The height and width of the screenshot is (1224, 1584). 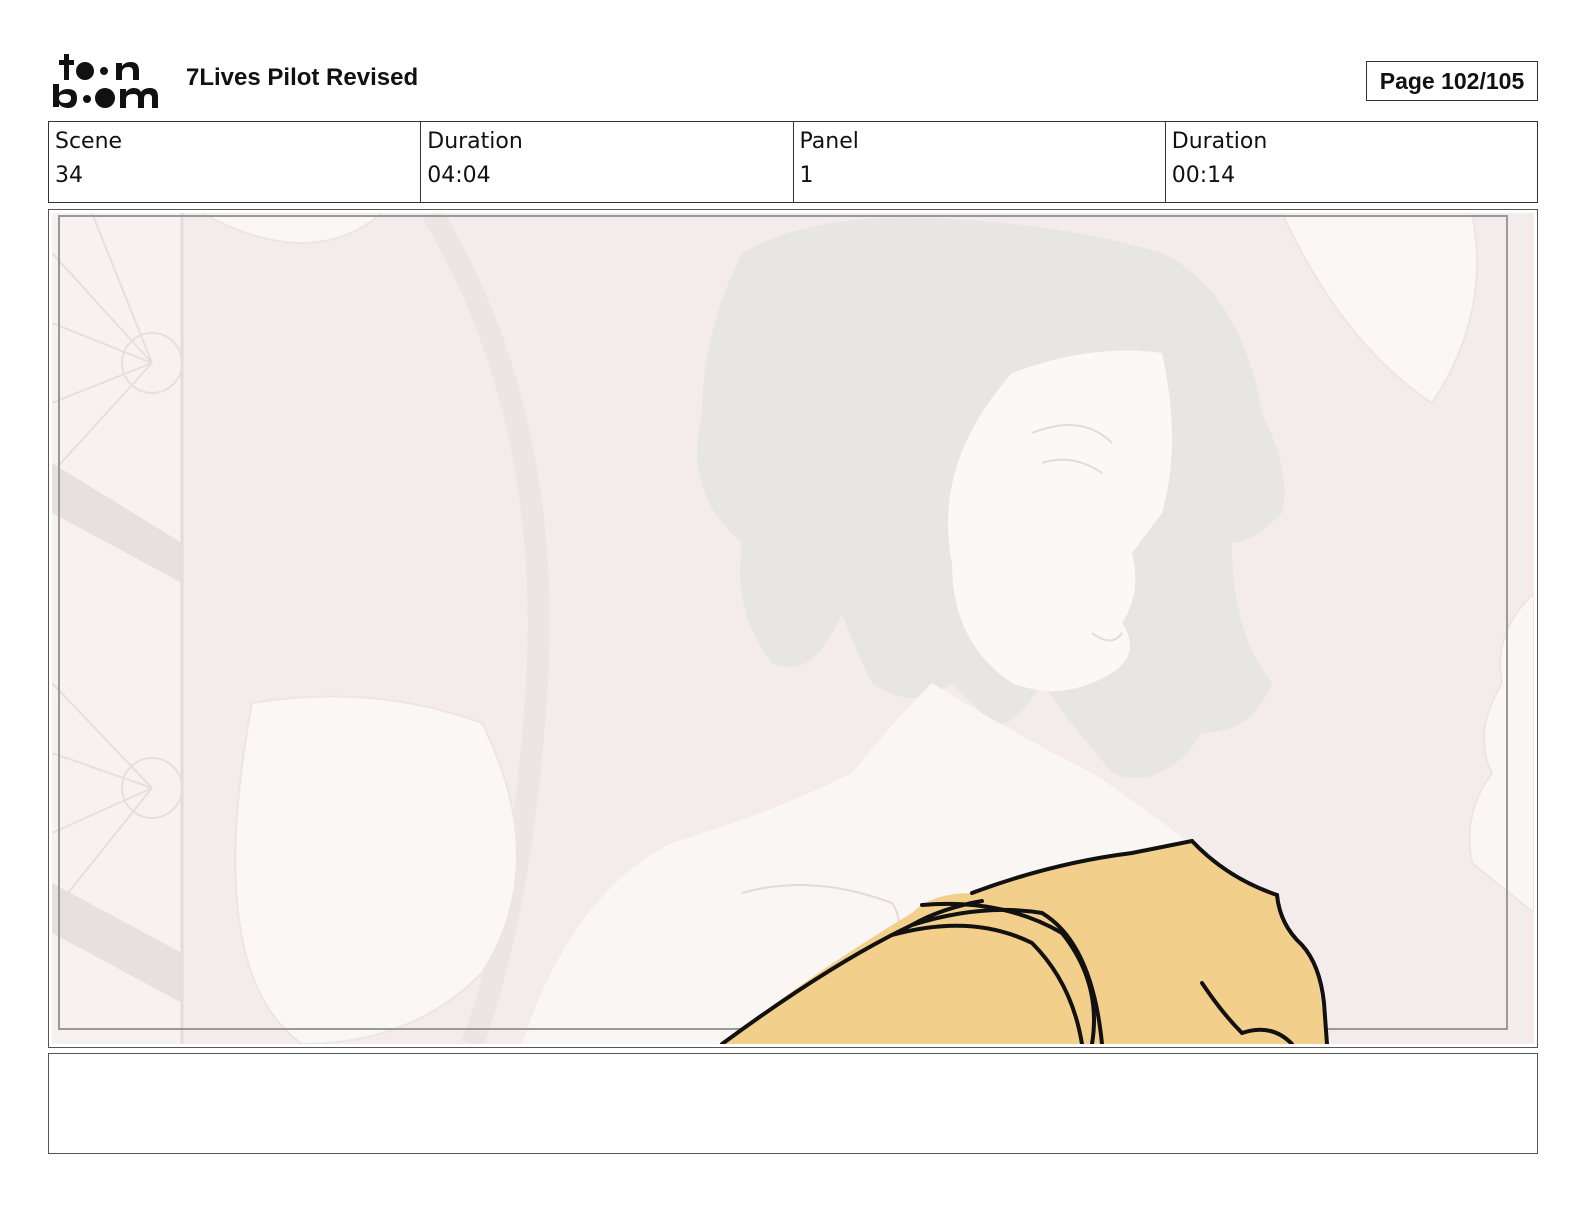 I want to click on panel-cell: Panel 1, so click(x=978, y=162).